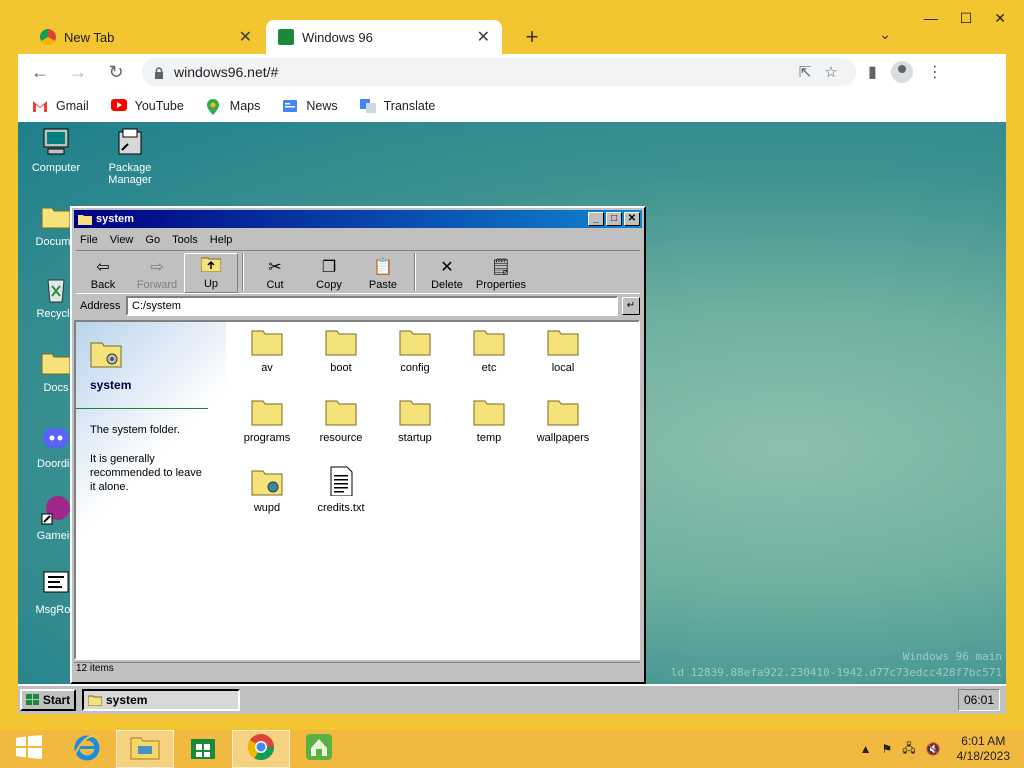  What do you see at coordinates (145, 749) in the screenshot?
I see `taskbar-file-explorer` at bounding box center [145, 749].